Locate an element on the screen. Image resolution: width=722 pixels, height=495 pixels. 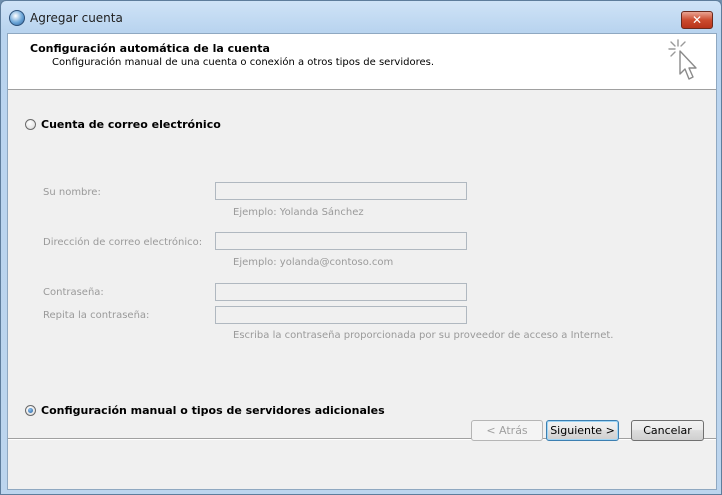
back-button: < Atrás is located at coordinates (507, 430).